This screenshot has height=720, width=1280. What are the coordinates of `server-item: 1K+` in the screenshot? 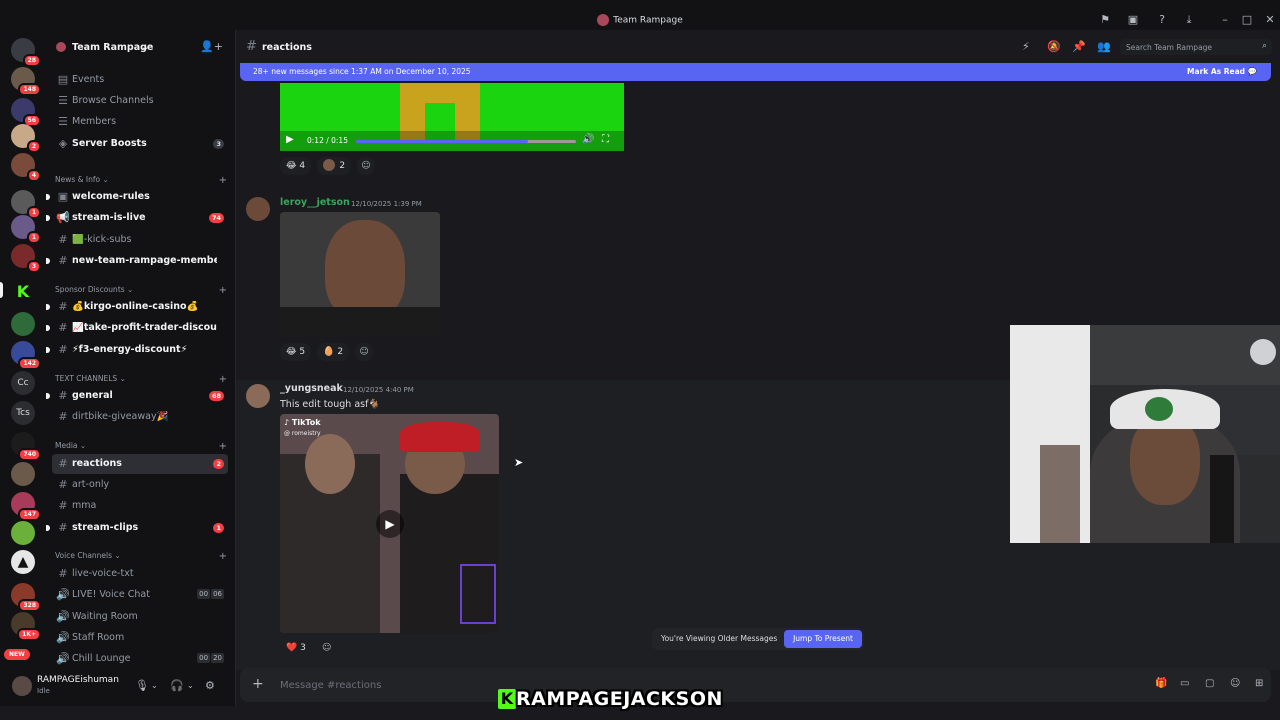 It's located at (26, 626).